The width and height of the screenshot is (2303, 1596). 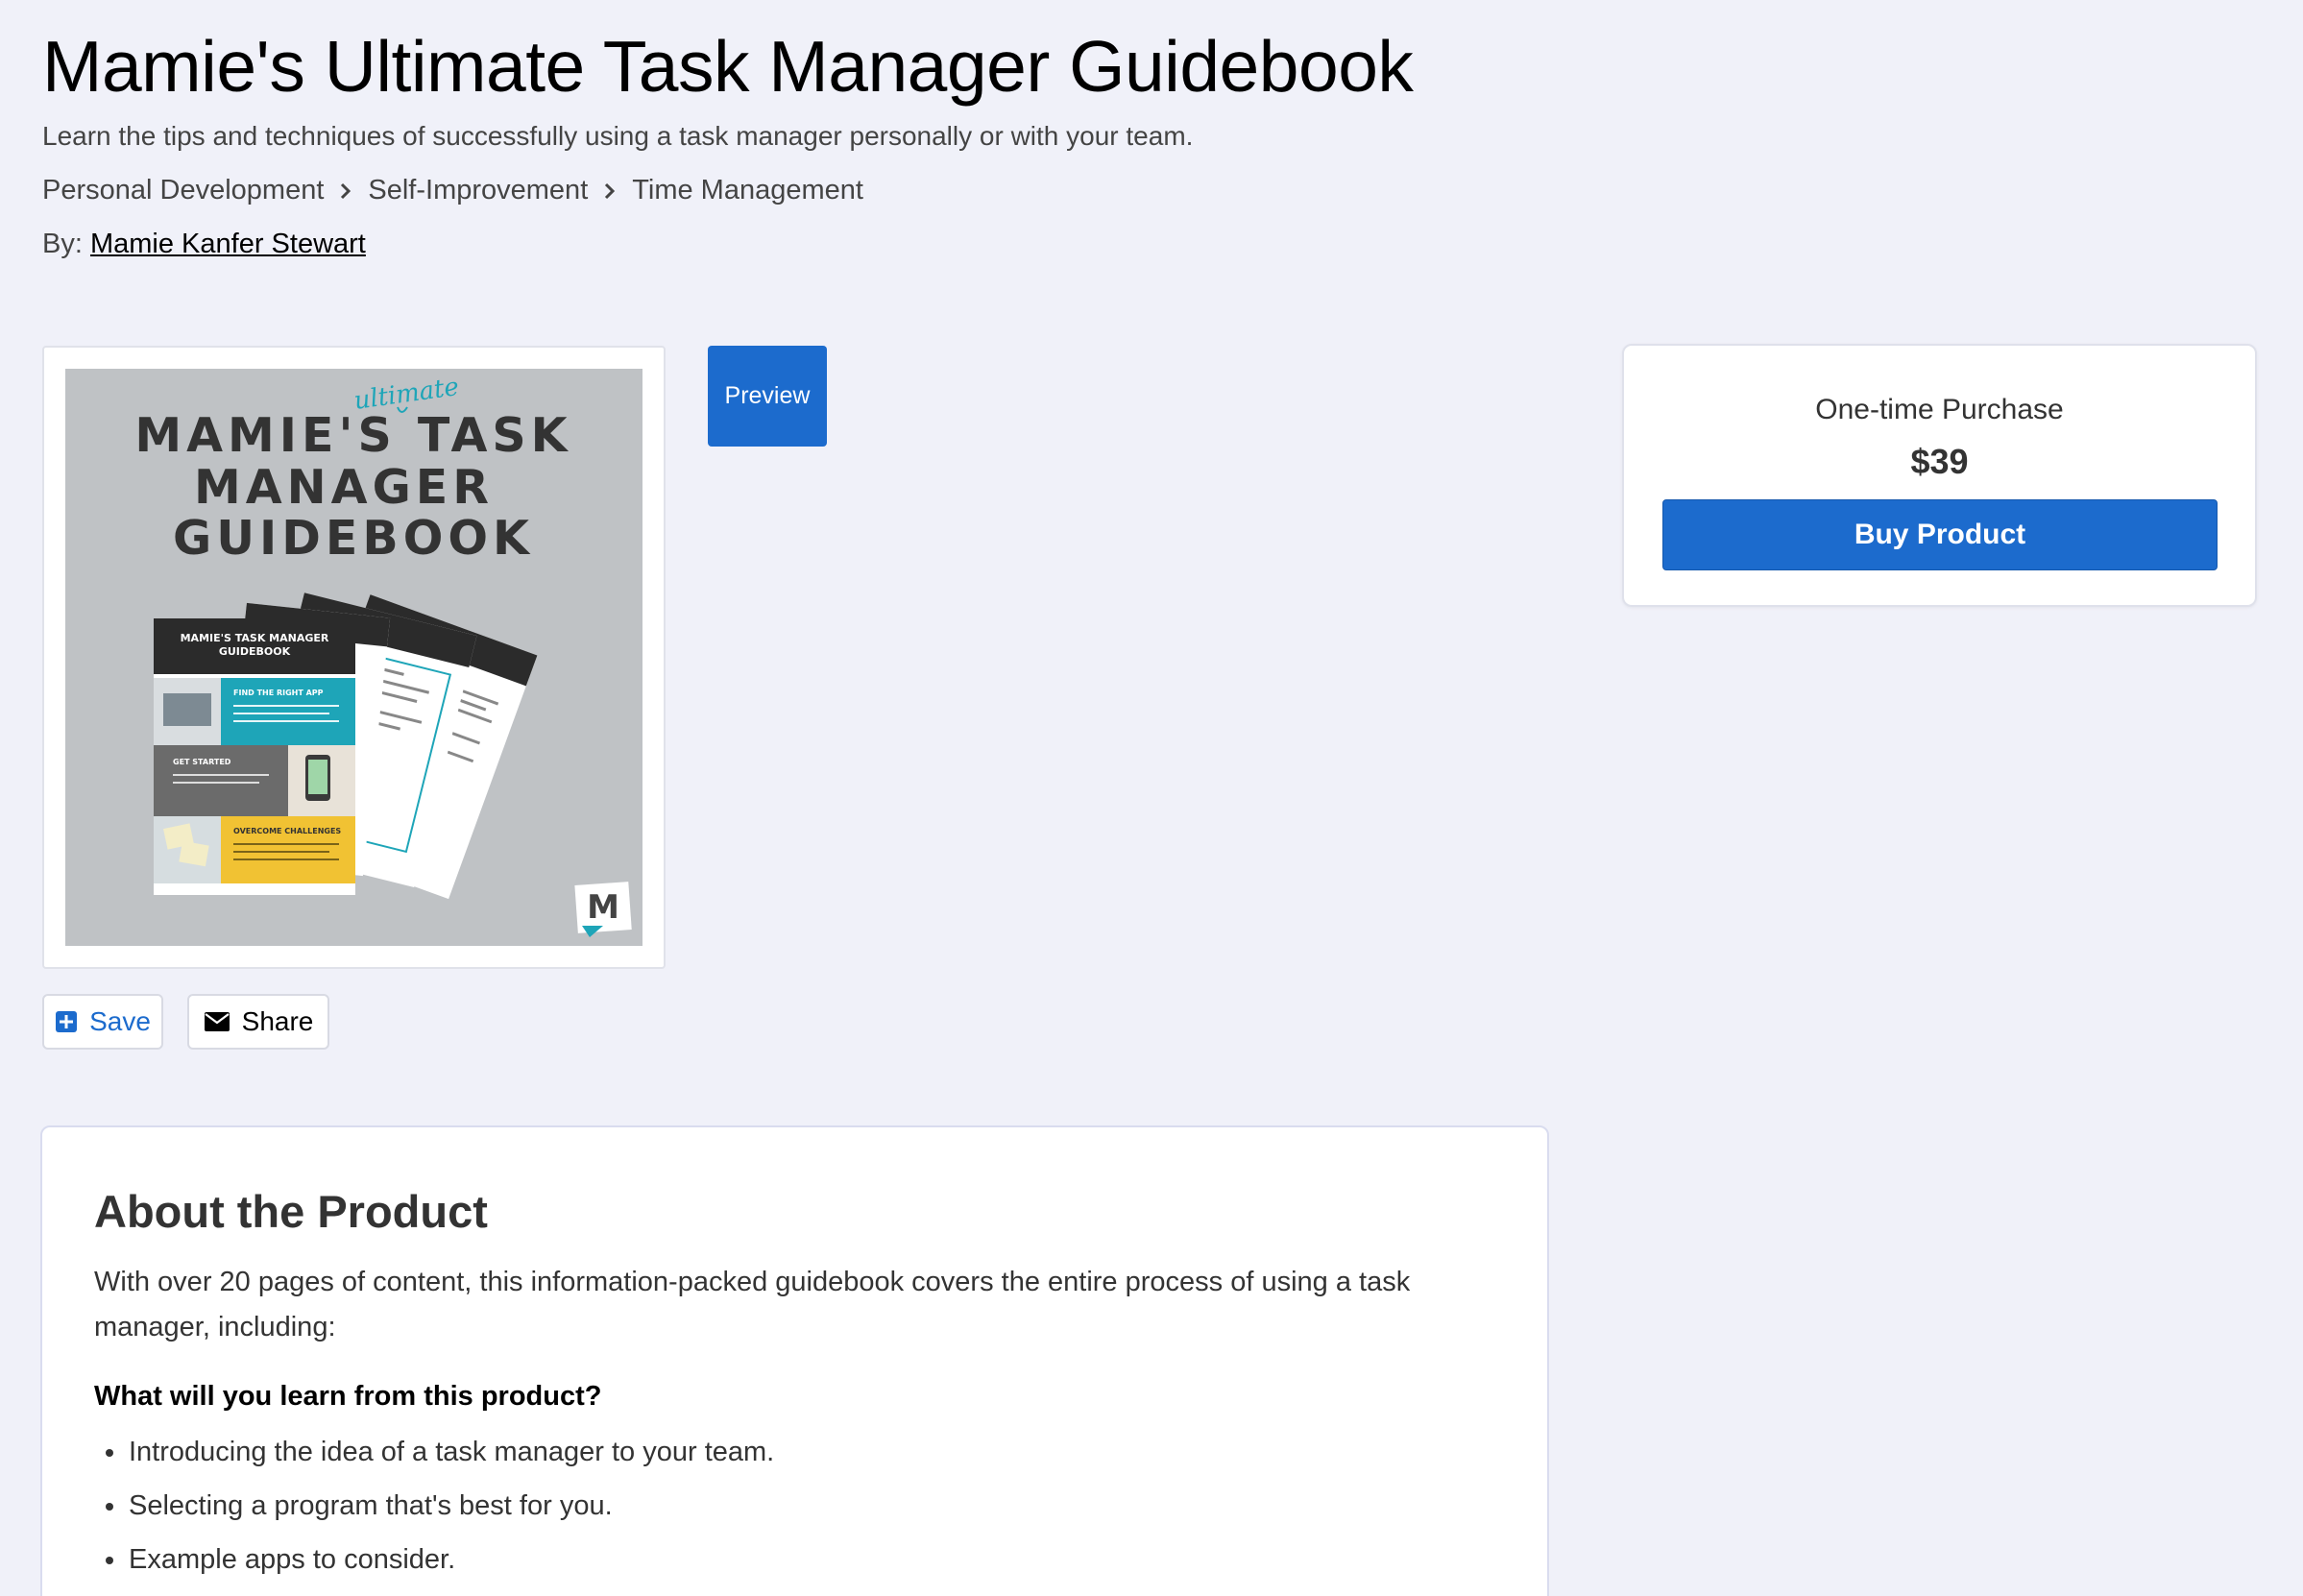 What do you see at coordinates (277, 1021) in the screenshot?
I see `share-button-label: Share` at bounding box center [277, 1021].